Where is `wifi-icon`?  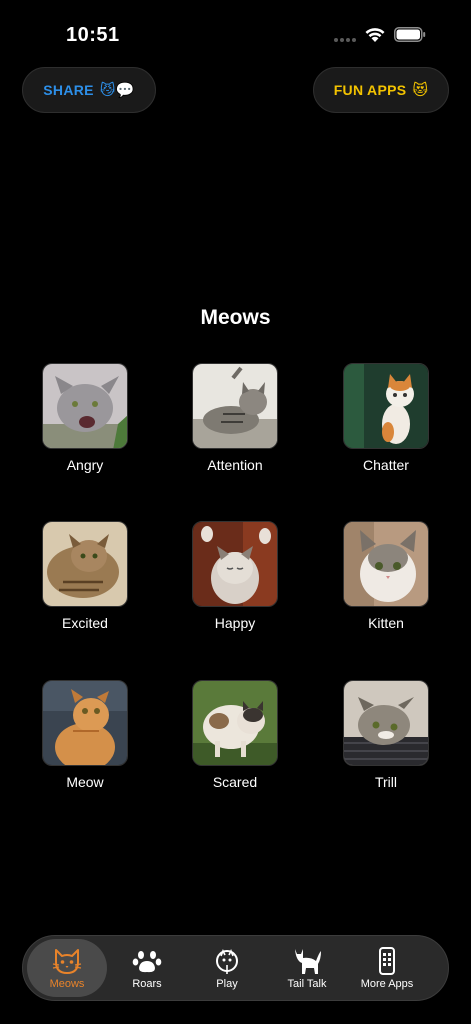 wifi-icon is located at coordinates (375, 35).